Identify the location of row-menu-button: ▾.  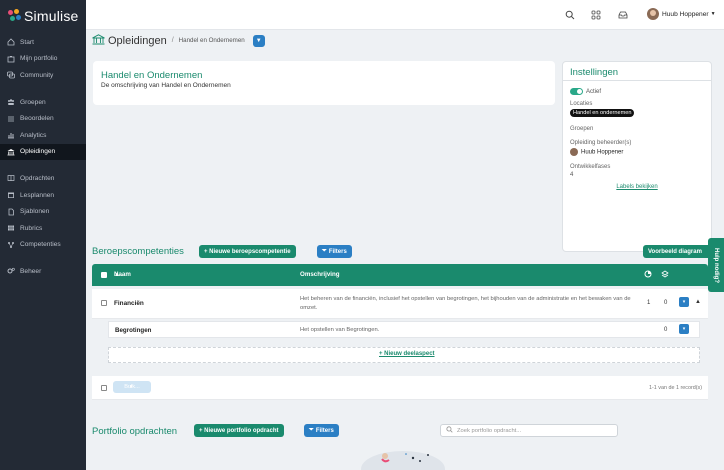
(684, 302).